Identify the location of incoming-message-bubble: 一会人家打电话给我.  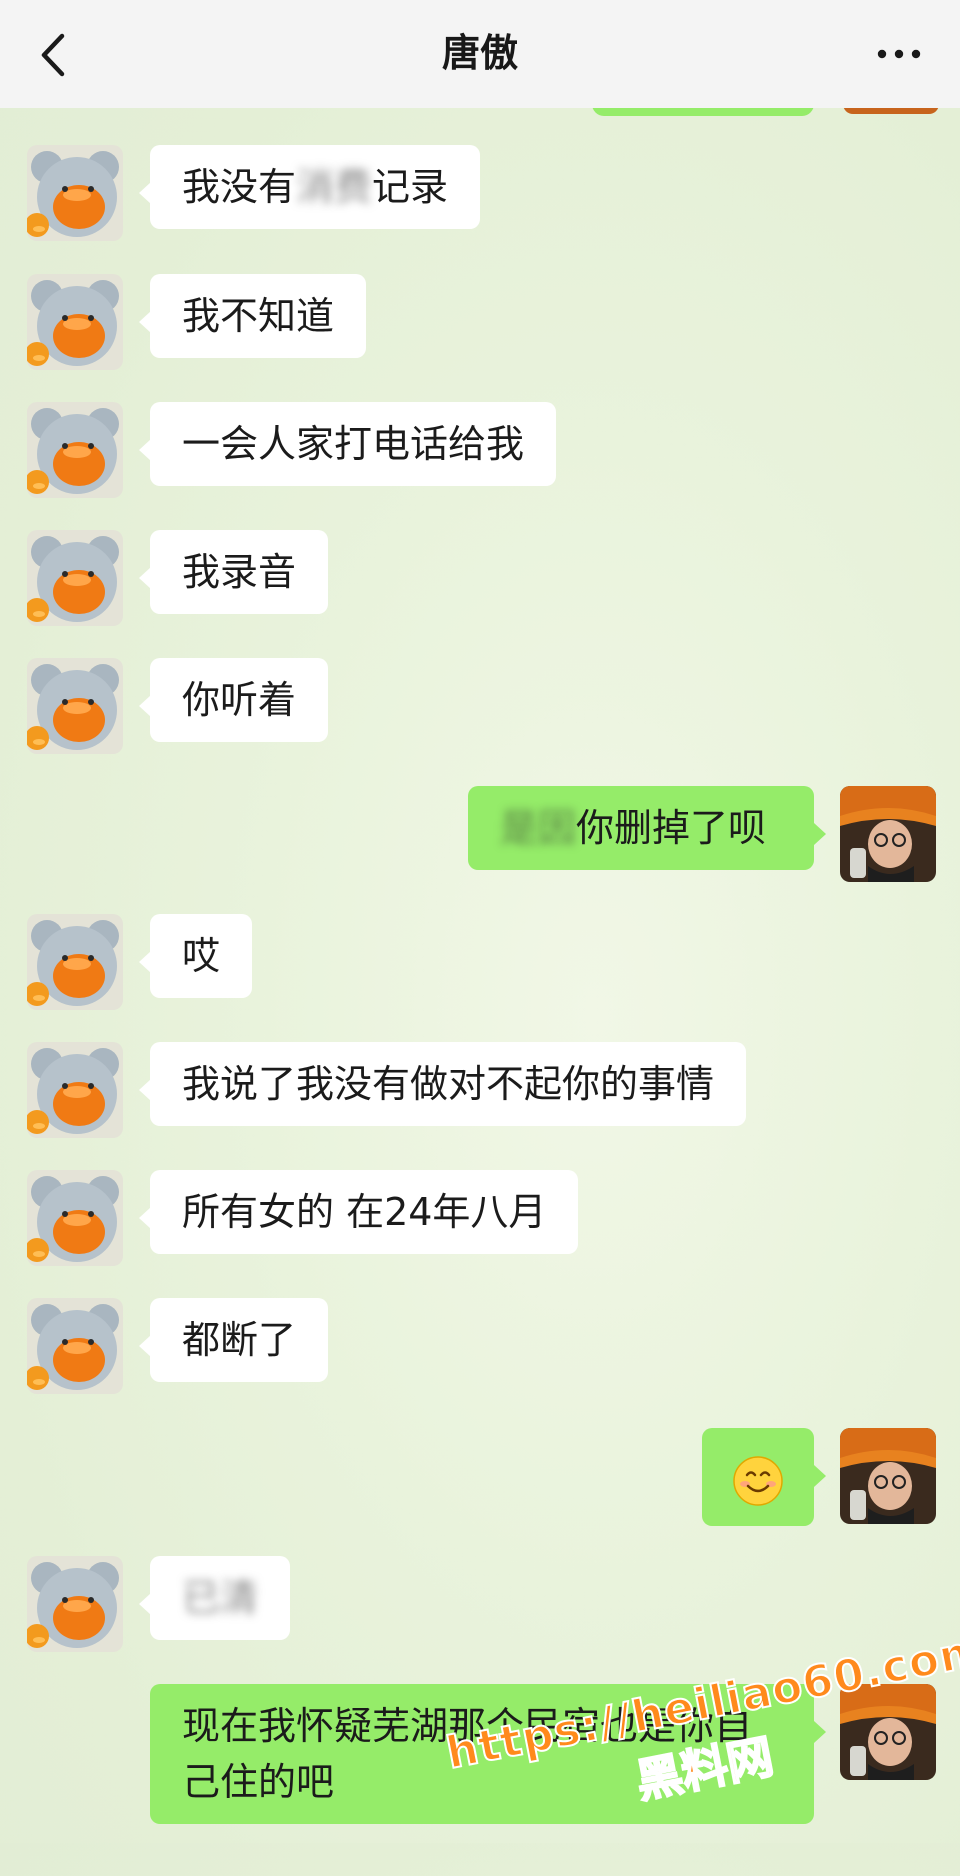
(353, 444).